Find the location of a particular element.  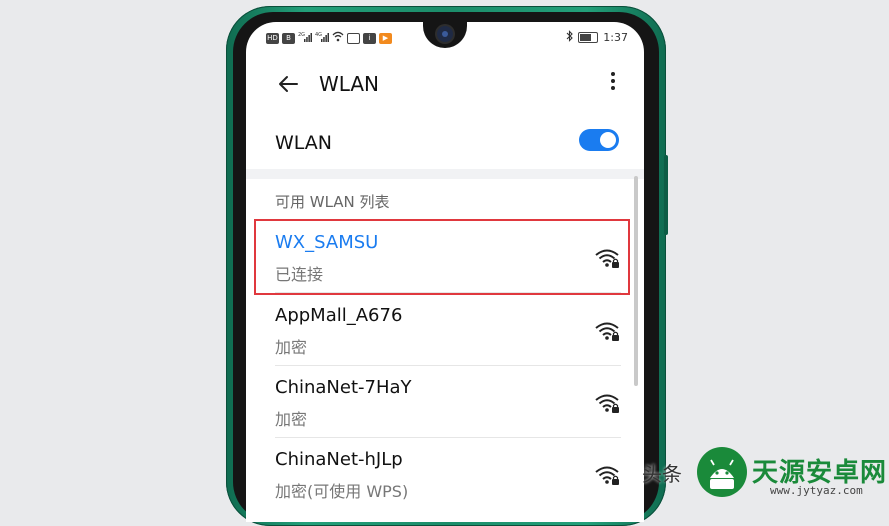

wifi-status-icon is located at coordinates (338, 38).